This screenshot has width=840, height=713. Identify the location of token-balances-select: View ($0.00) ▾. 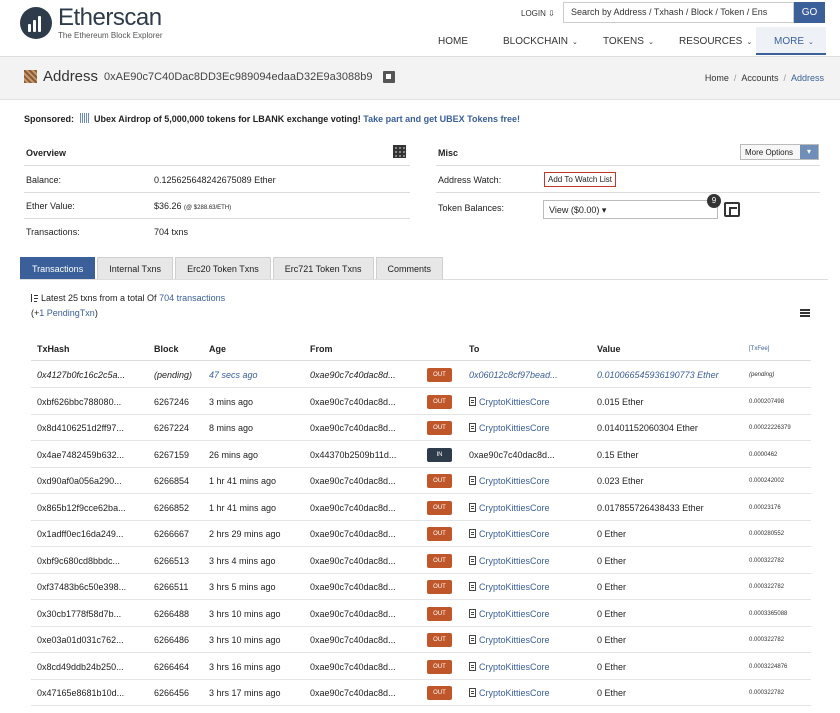
(630, 209).